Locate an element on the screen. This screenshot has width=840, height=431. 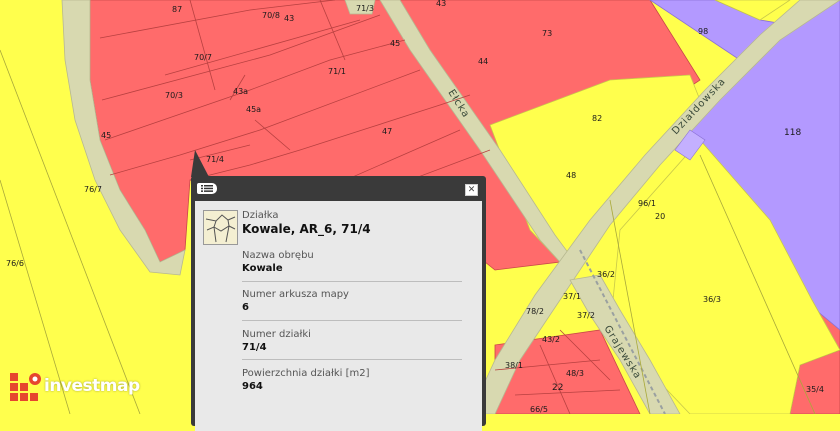
parcel-number: 22 is located at coordinates (557, 388).